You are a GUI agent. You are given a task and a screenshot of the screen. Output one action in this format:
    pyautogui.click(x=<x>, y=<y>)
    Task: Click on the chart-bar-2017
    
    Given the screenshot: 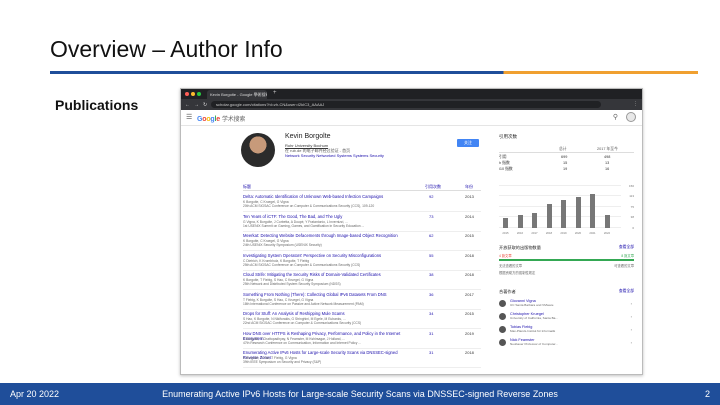 What is the action you would take?
    pyautogui.click(x=534, y=220)
    